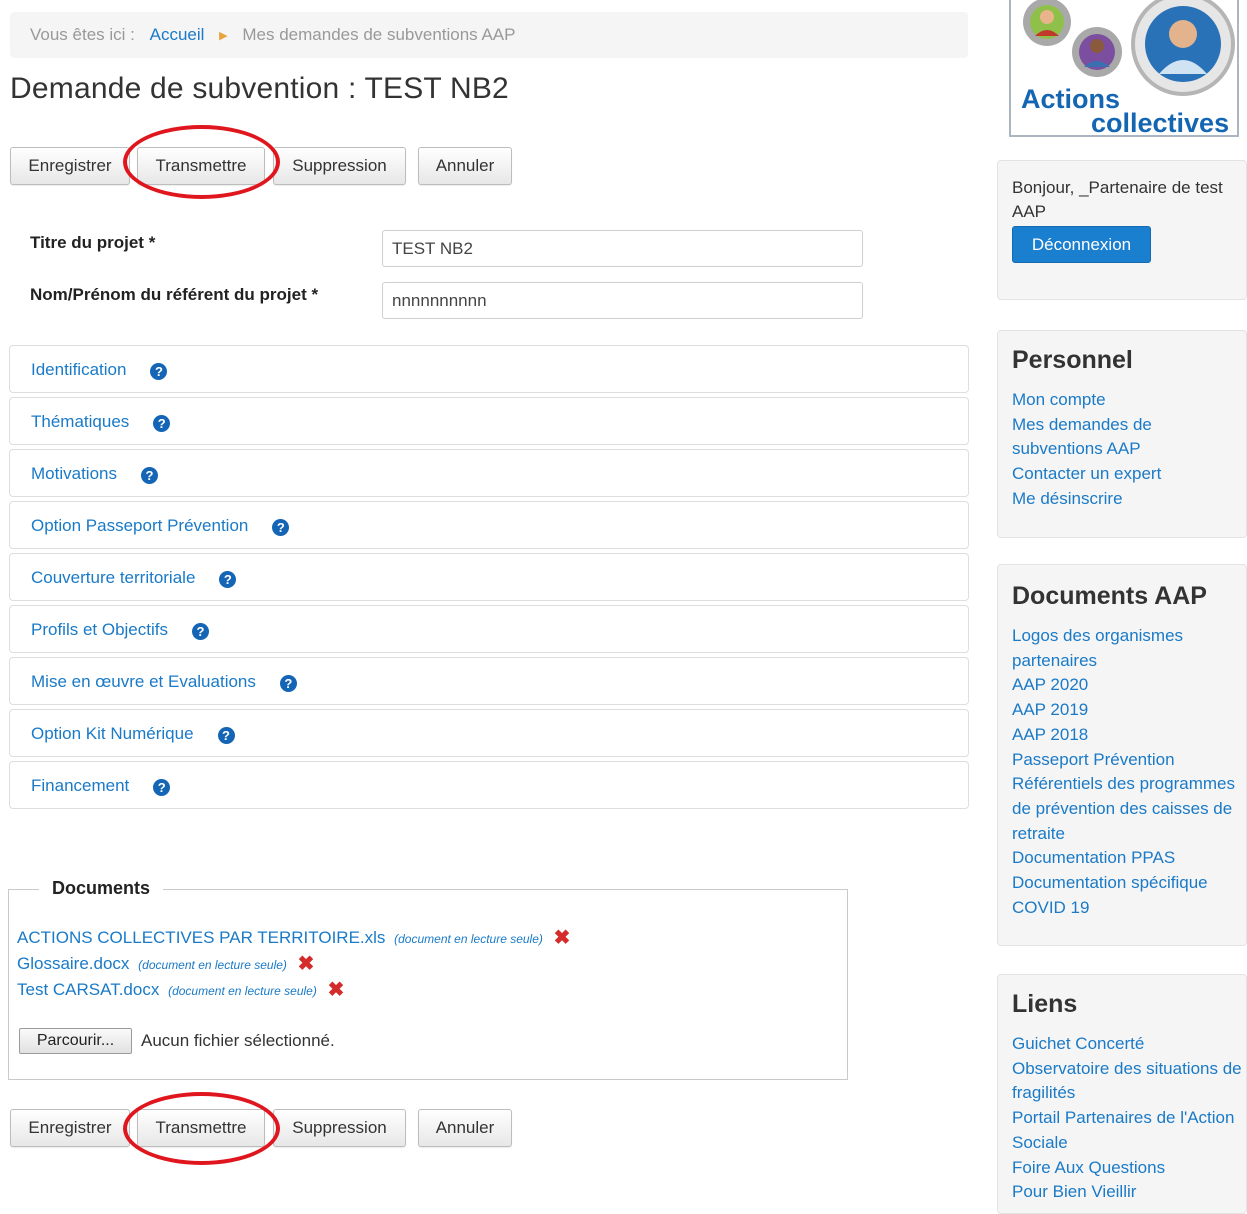  Describe the element at coordinates (489, 629) in the screenshot. I see `section-profils-objectifs: Profils et Objectifs?` at that location.